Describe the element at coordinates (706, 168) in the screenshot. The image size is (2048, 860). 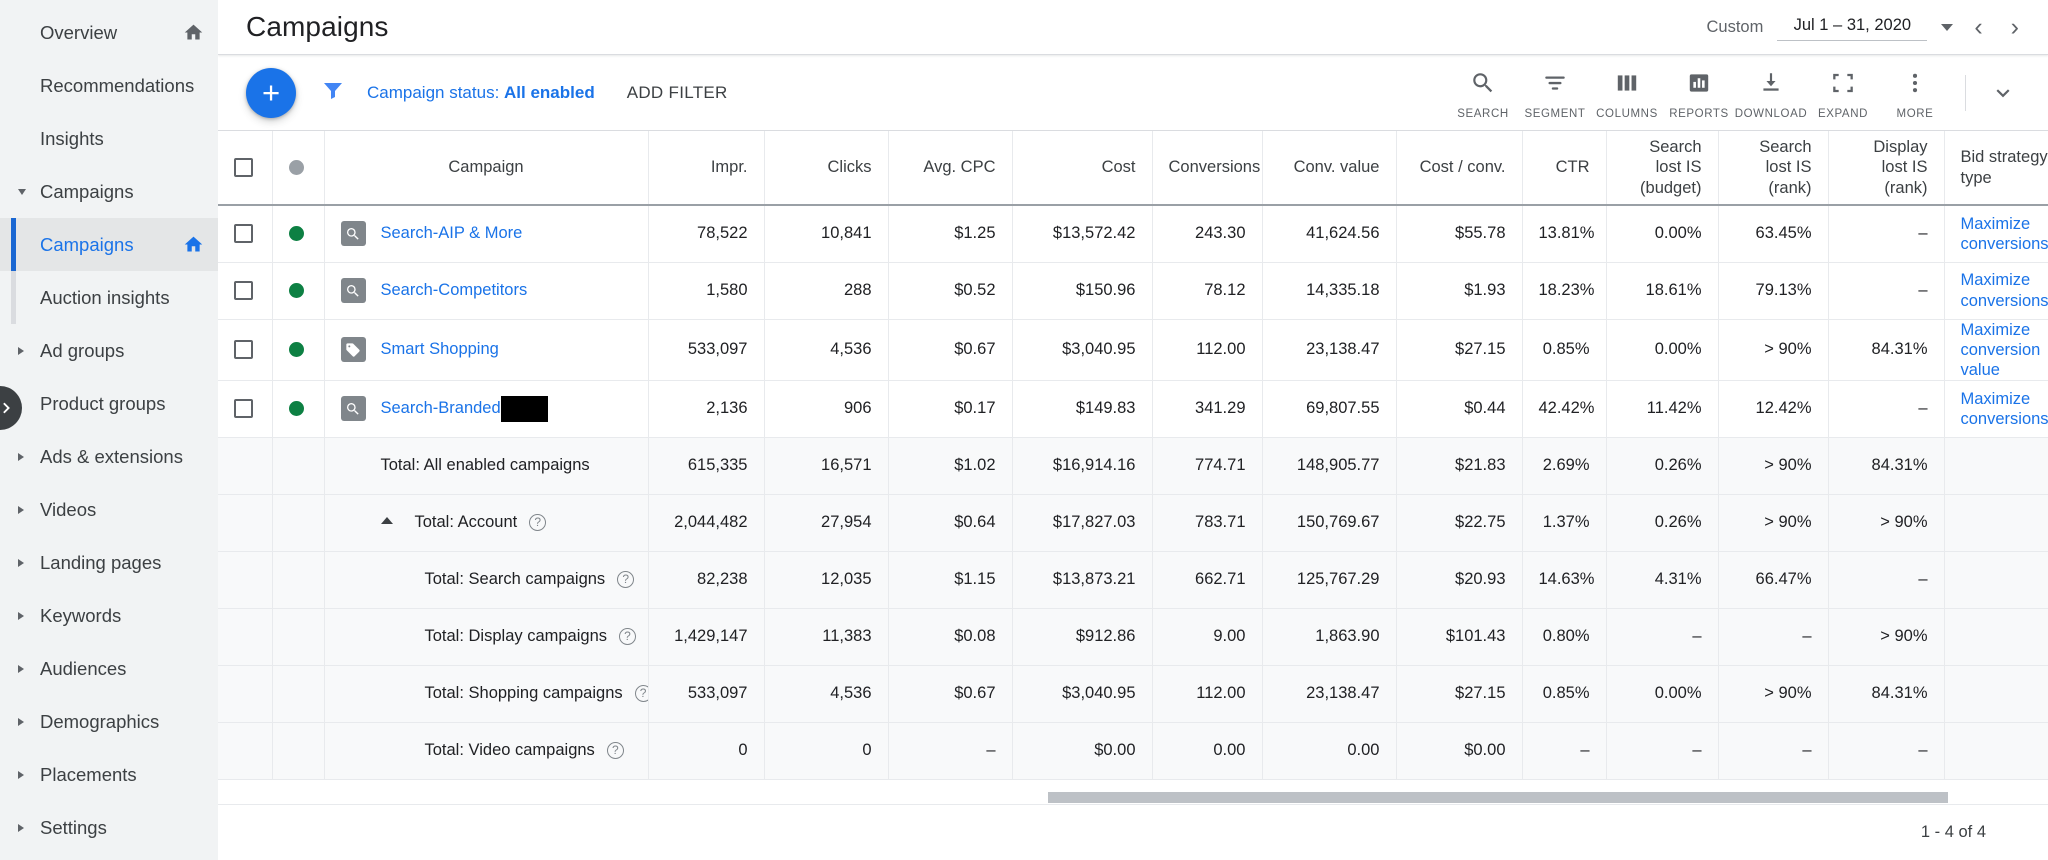
I see `column-header-impr: Impr.` at that location.